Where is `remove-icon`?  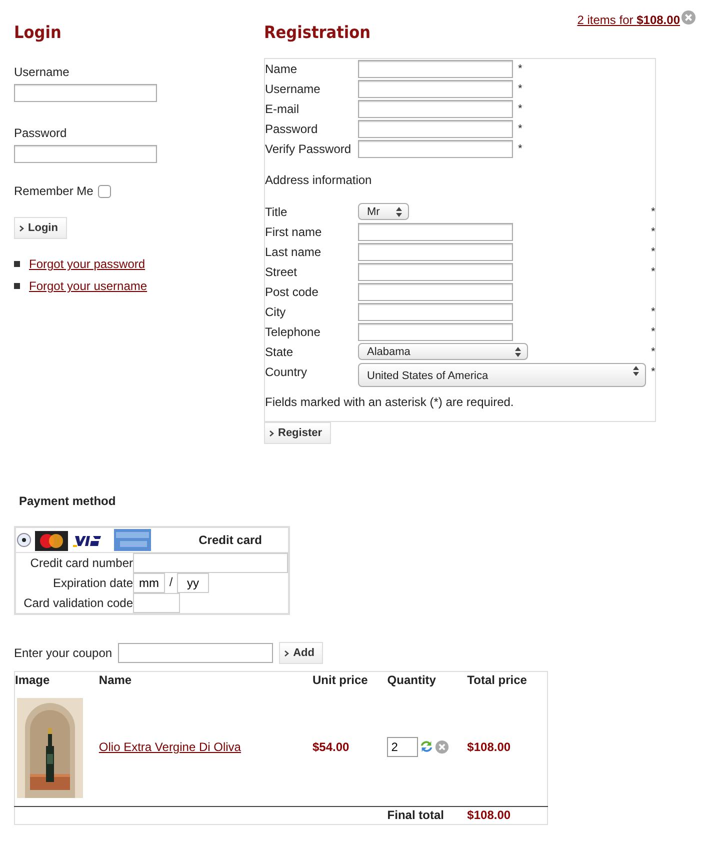
remove-icon is located at coordinates (442, 747).